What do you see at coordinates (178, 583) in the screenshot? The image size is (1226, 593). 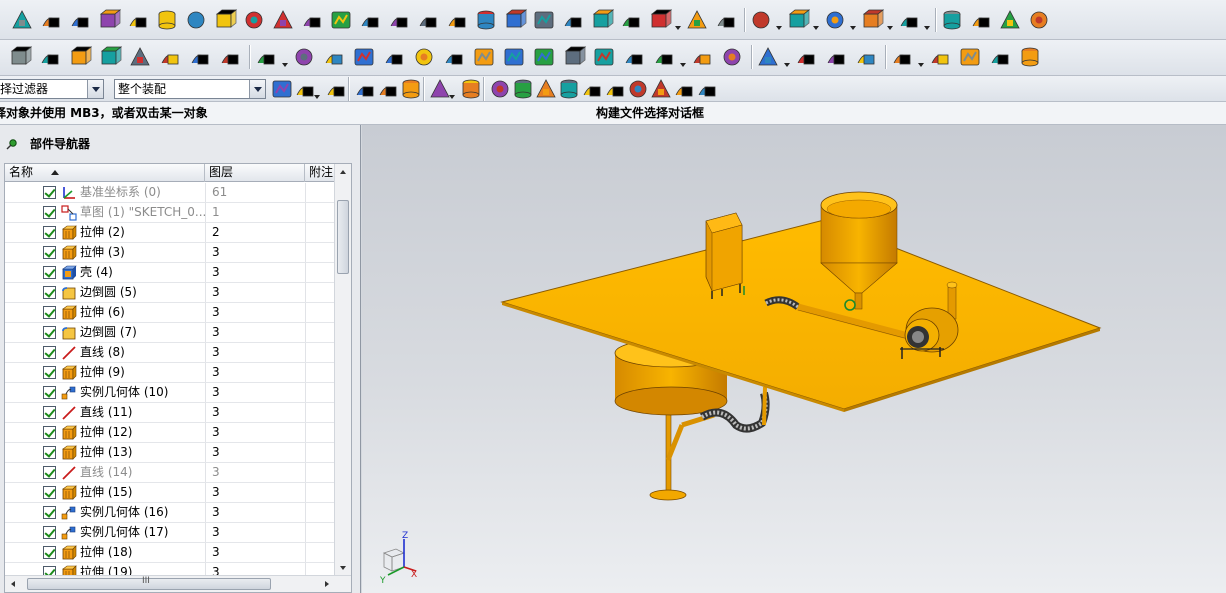 I see `tree-horizontal-scrollbar: III` at bounding box center [178, 583].